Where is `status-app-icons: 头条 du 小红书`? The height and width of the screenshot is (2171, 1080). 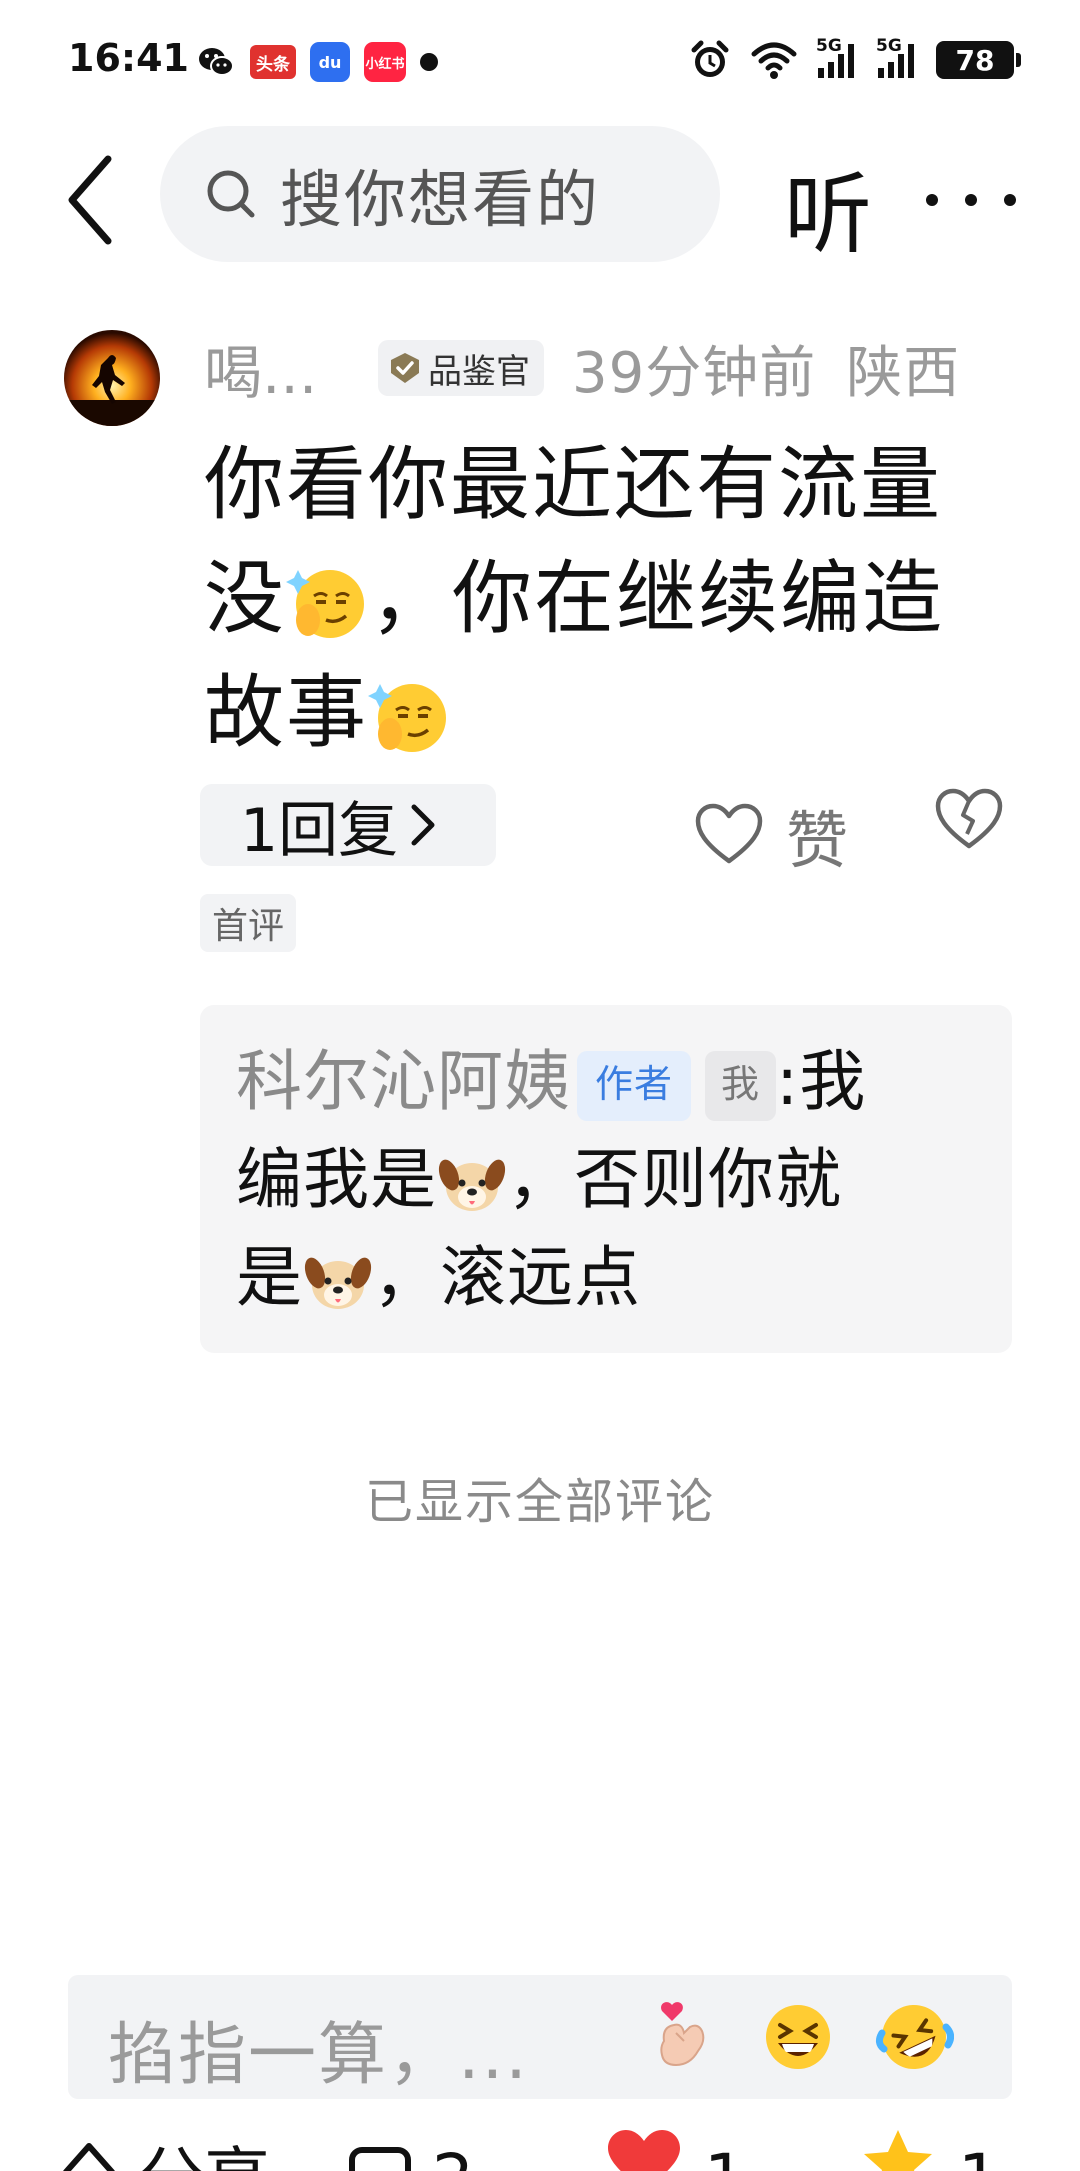
status-app-icons: 头条 du 小红书 is located at coordinates (317, 62).